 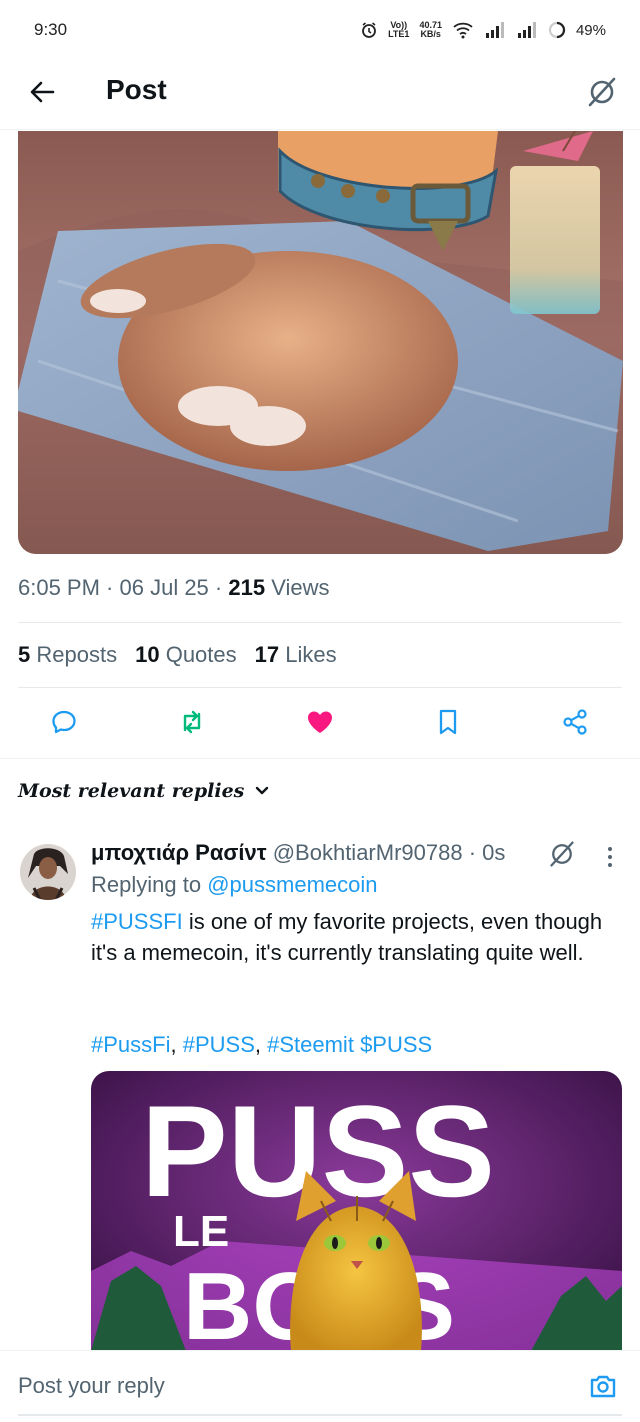 I want to click on repost-icon, so click(x=192, y=722).